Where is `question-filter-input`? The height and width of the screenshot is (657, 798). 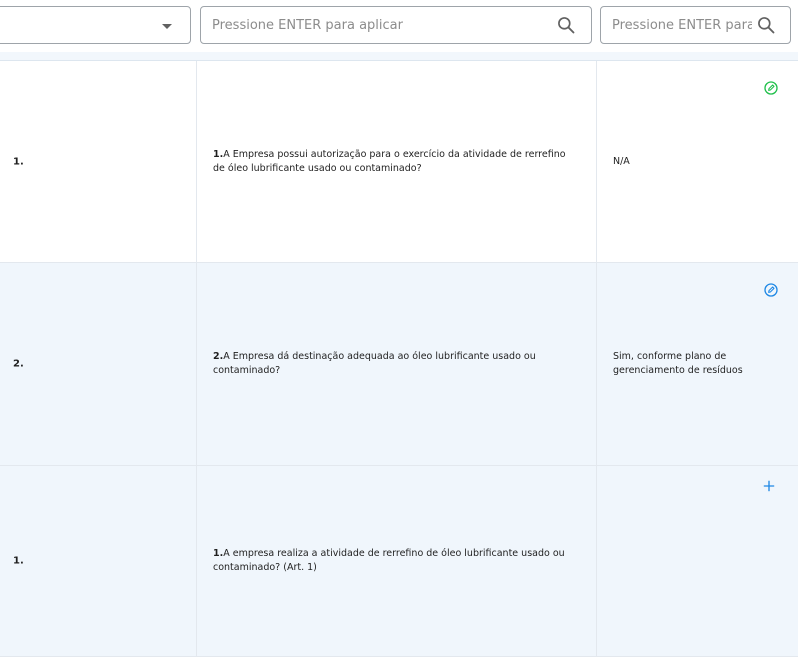
question-filter-input is located at coordinates (377, 25).